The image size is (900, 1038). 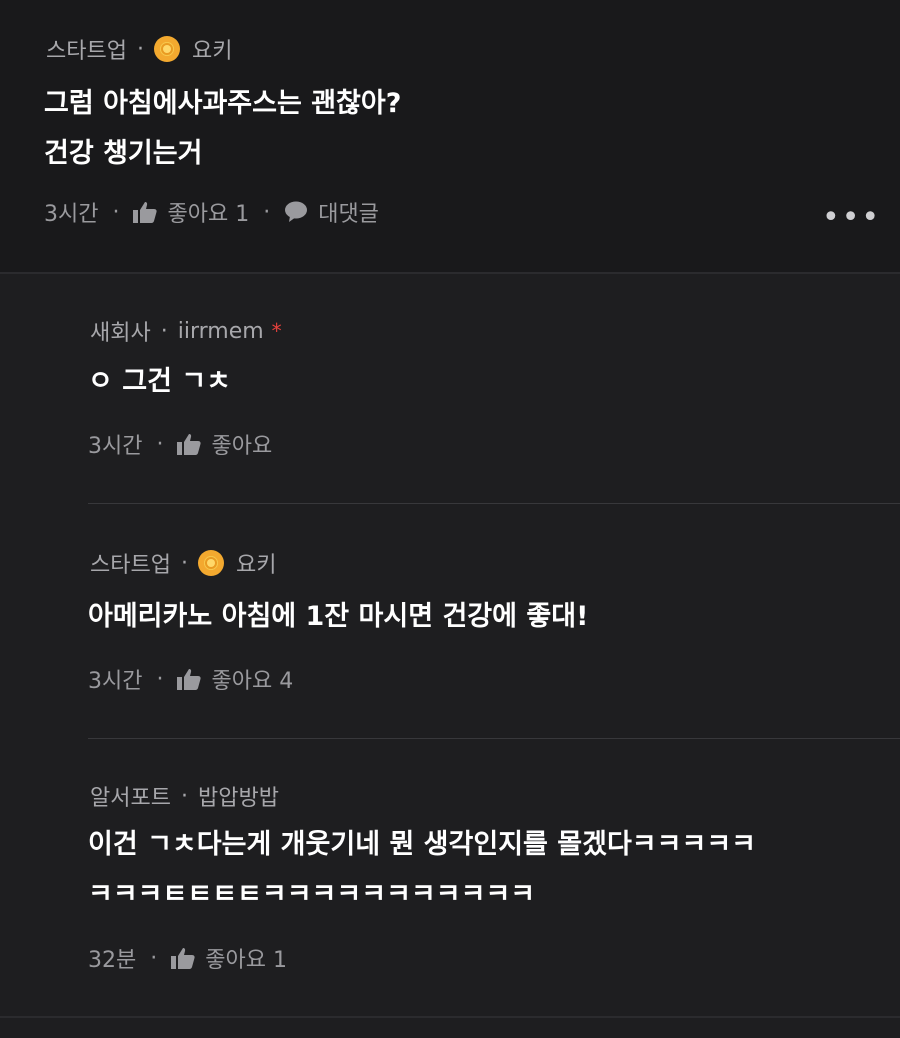 I want to click on like-button: 좋아요, so click(x=224, y=444).